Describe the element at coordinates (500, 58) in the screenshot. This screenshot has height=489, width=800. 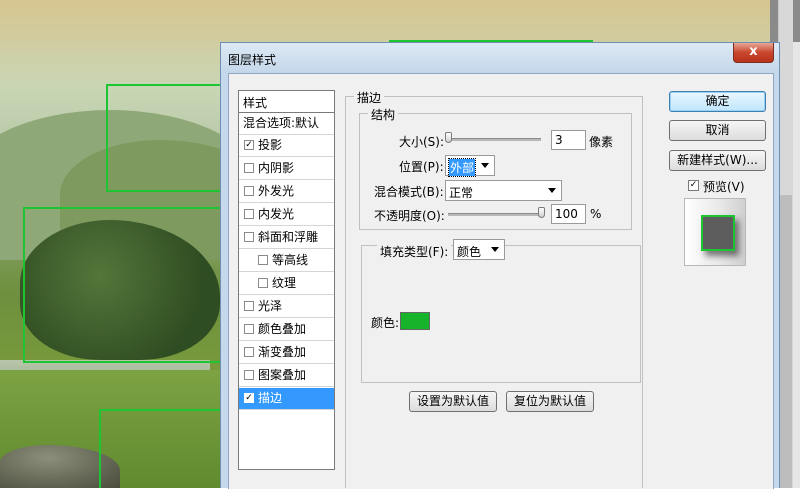
I see `title-bar: 图层样式 x` at that location.